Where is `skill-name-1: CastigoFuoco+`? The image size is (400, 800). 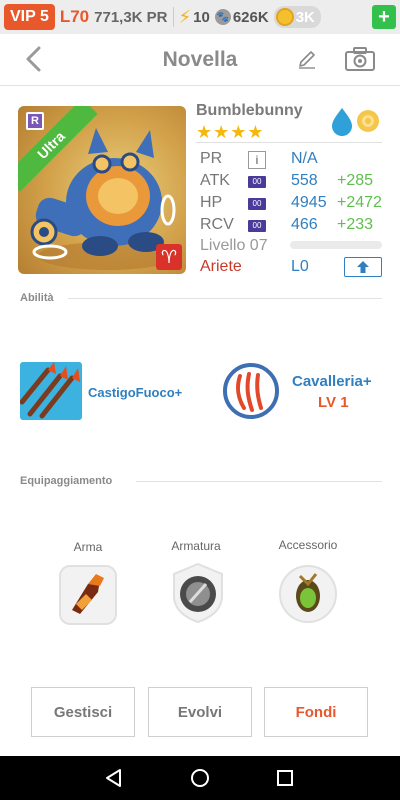
skill-name-1: CastigoFuoco+ is located at coordinates (135, 392).